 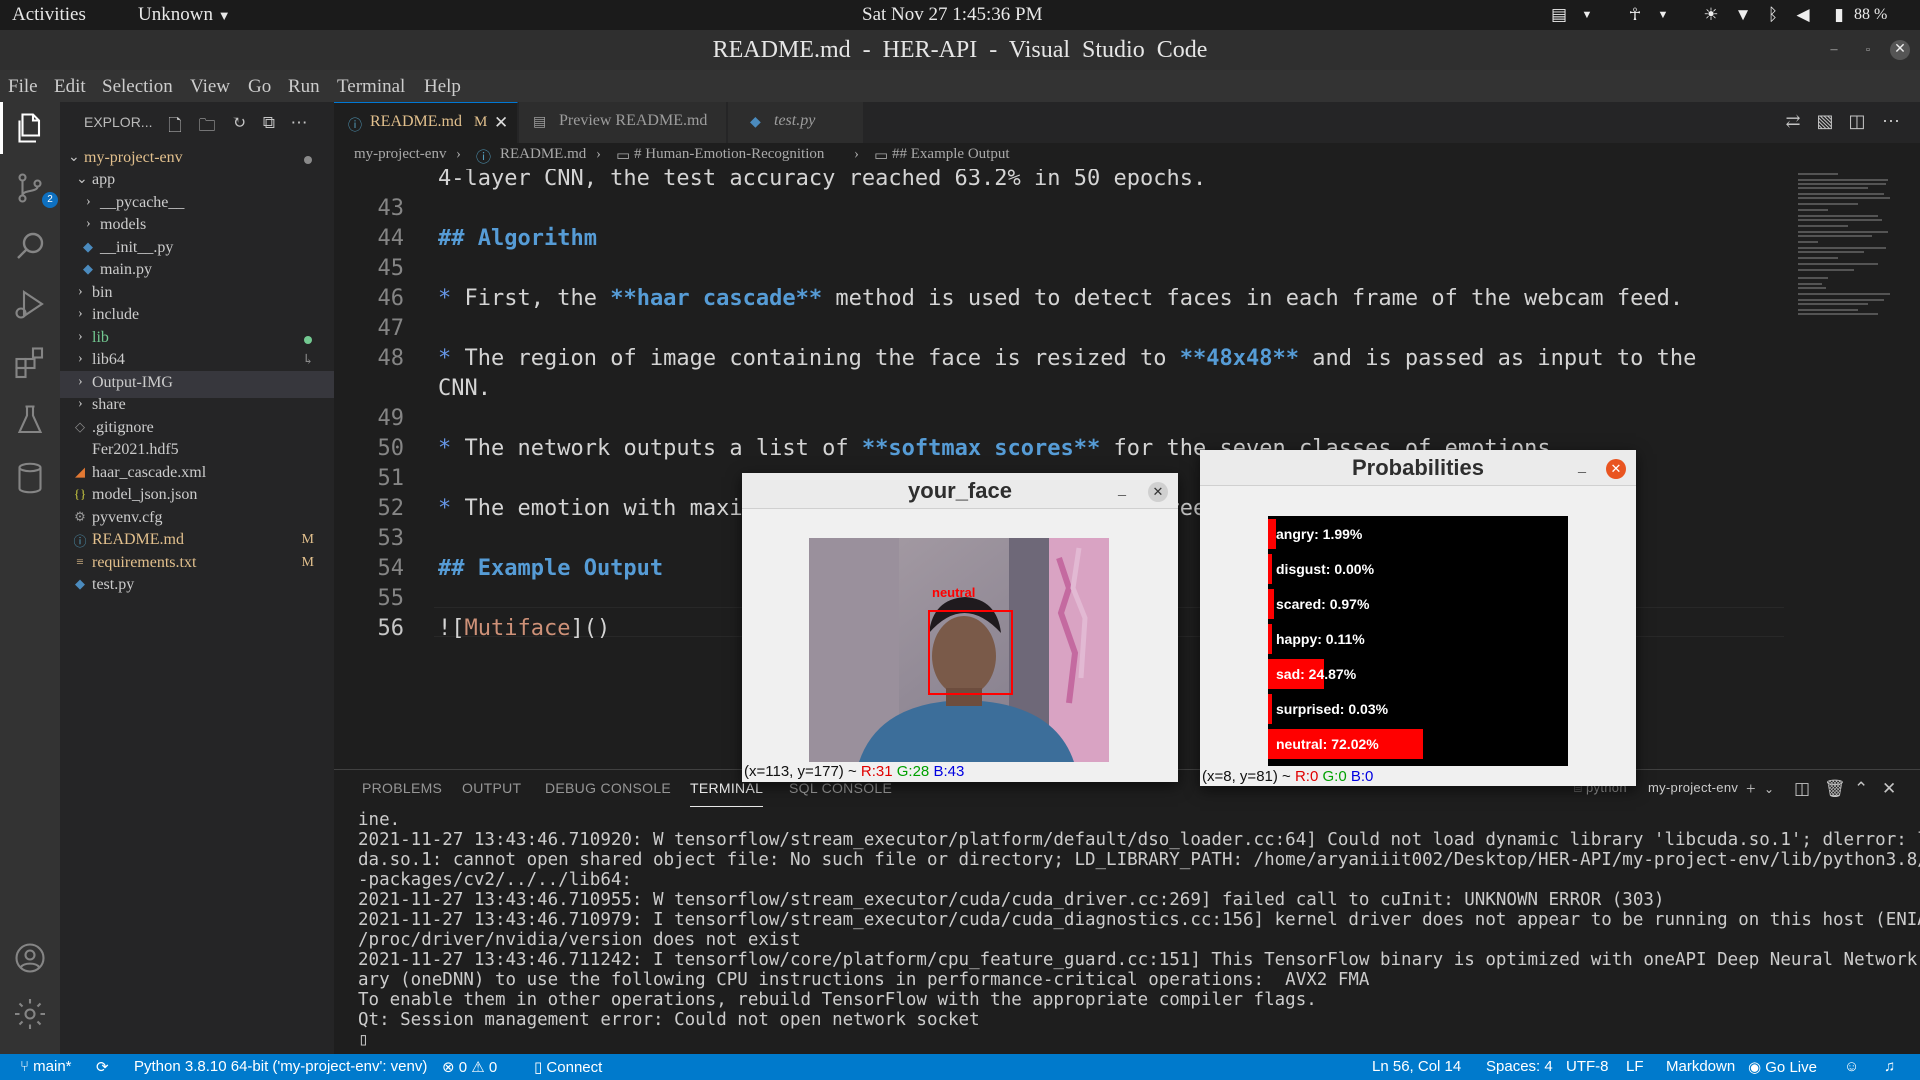 I want to click on cursor-position: Ln 56, Col 14, so click(x=1416, y=1066).